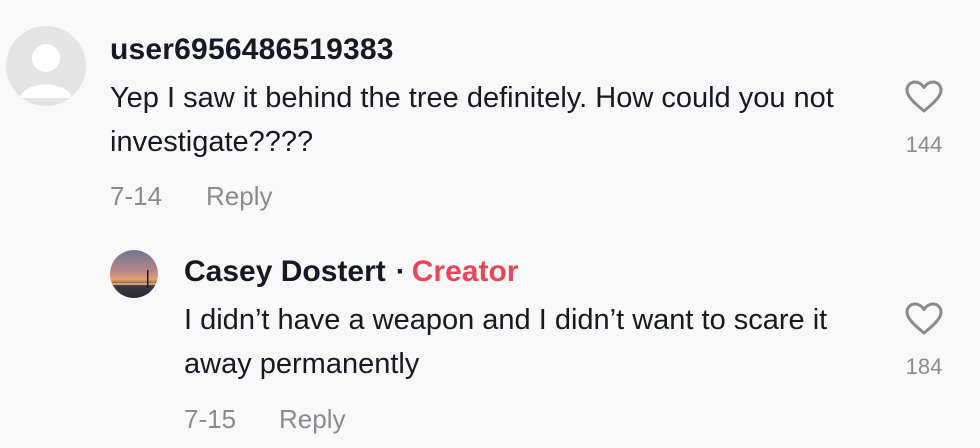  Describe the element at coordinates (924, 144) in the screenshot. I see `comment-like-count: 144` at that location.